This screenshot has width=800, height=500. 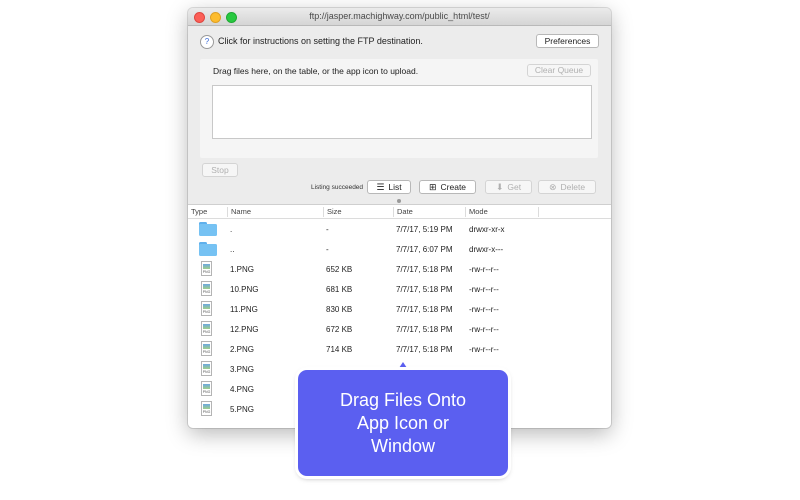 I want to click on column-header-date: Date, so click(x=430, y=212).